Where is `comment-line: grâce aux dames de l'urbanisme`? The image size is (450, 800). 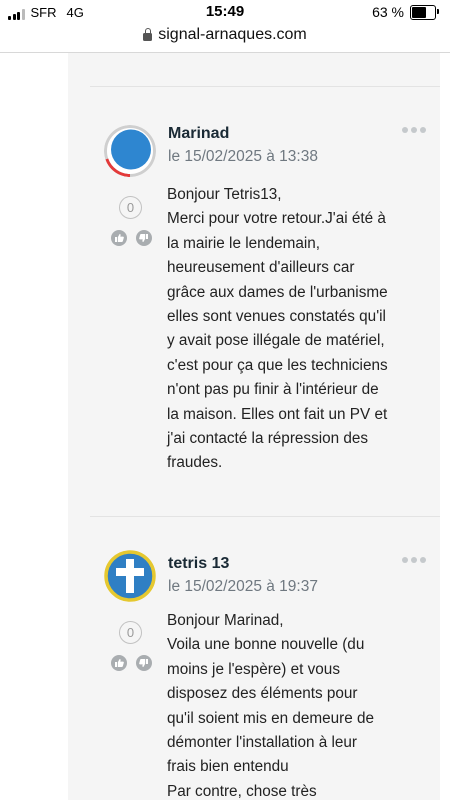
comment-line: grâce aux dames de l'urbanisme is located at coordinates (277, 292).